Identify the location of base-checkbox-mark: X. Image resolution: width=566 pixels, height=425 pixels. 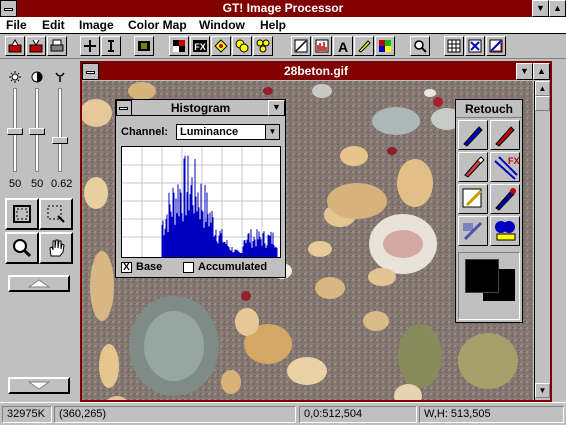
(126, 267).